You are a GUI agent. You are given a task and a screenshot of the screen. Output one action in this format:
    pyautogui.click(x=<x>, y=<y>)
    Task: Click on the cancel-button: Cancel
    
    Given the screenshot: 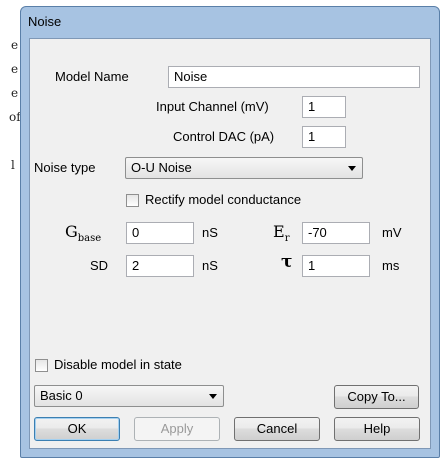 What is the action you would take?
    pyautogui.click(x=277, y=429)
    